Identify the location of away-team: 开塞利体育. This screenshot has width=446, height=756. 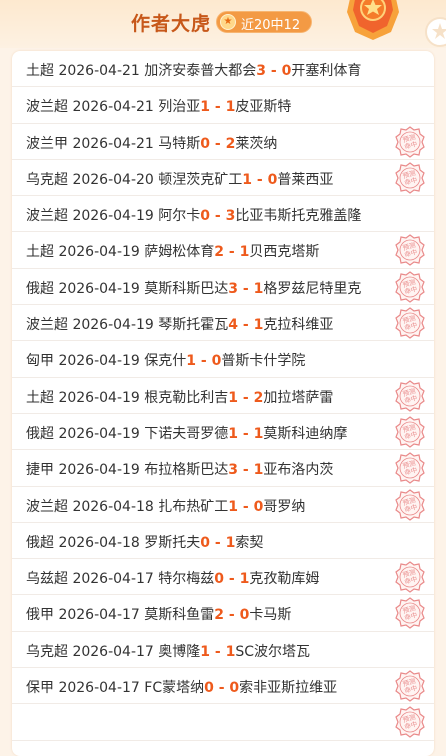
(326, 71).